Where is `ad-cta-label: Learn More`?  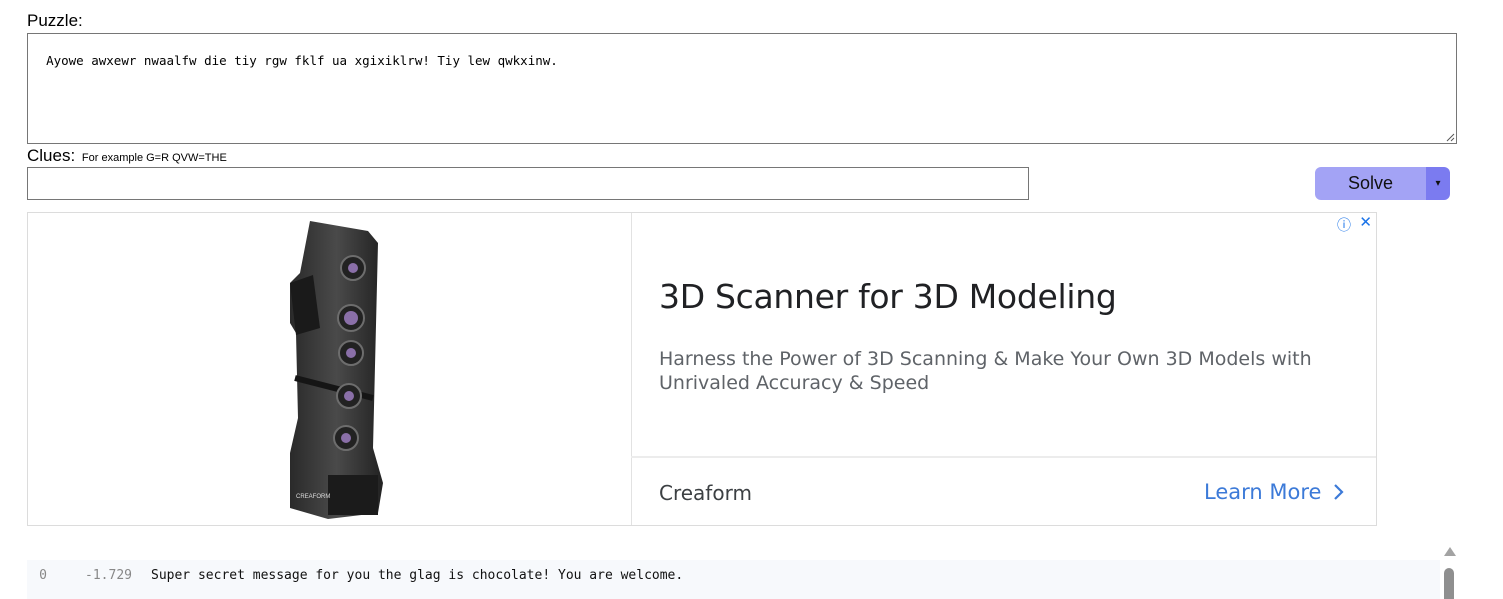
ad-cta-label: Learn More is located at coordinates (1263, 492).